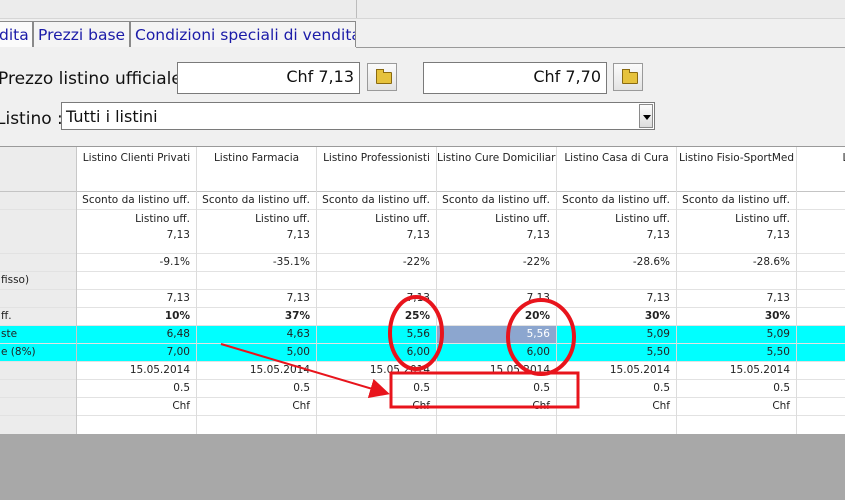  I want to click on cell-pct, so click(821, 263).